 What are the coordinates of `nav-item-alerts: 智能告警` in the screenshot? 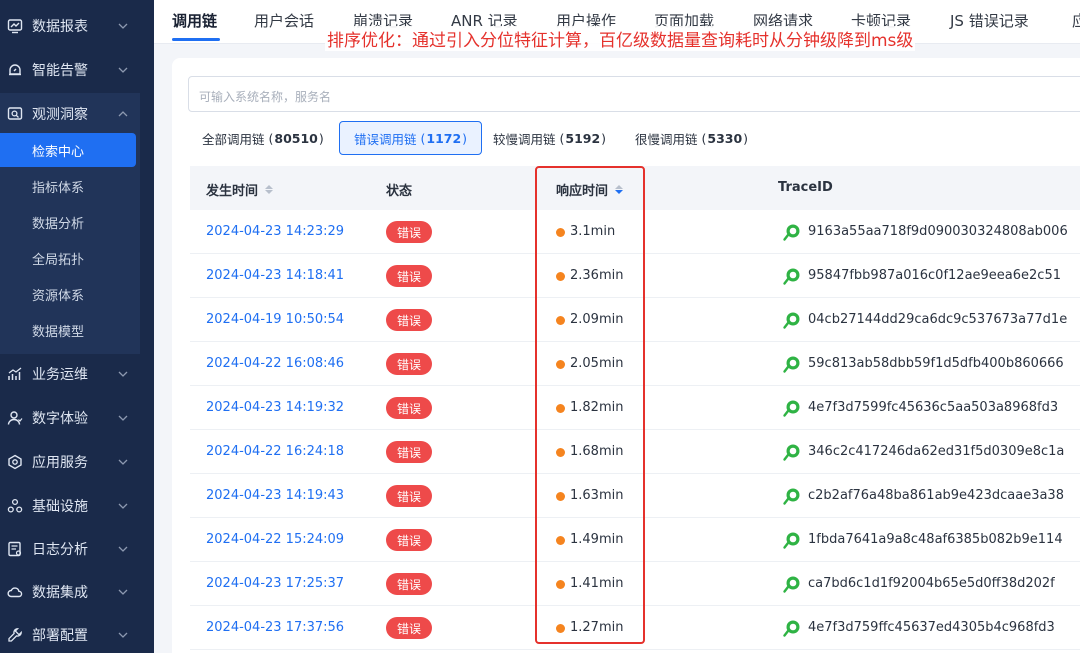 It's located at (77, 70).